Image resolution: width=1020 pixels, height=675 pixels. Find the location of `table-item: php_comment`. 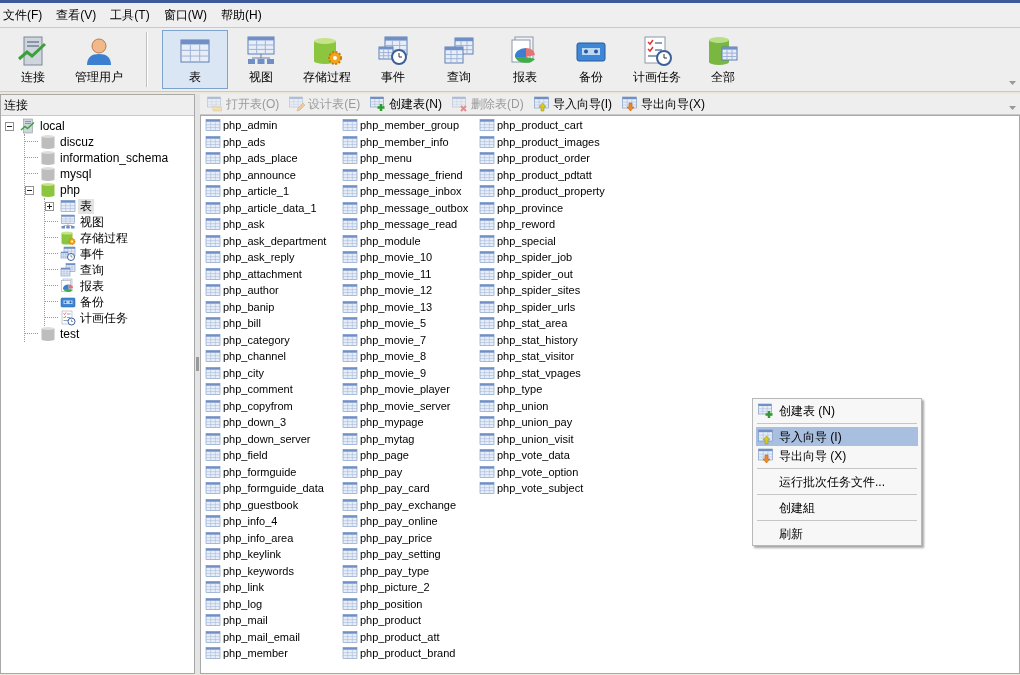

table-item: php_comment is located at coordinates (258, 389).